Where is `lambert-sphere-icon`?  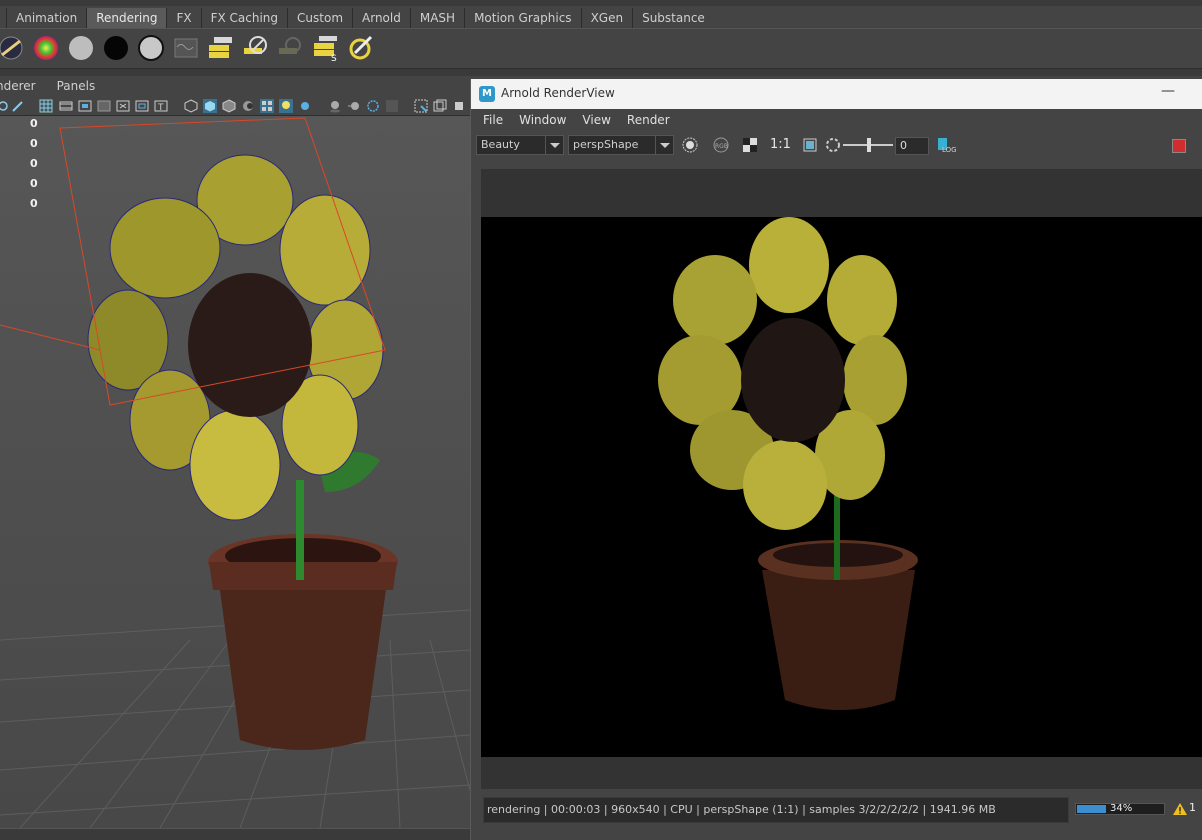
lambert-sphere-icon is located at coordinates (81, 48).